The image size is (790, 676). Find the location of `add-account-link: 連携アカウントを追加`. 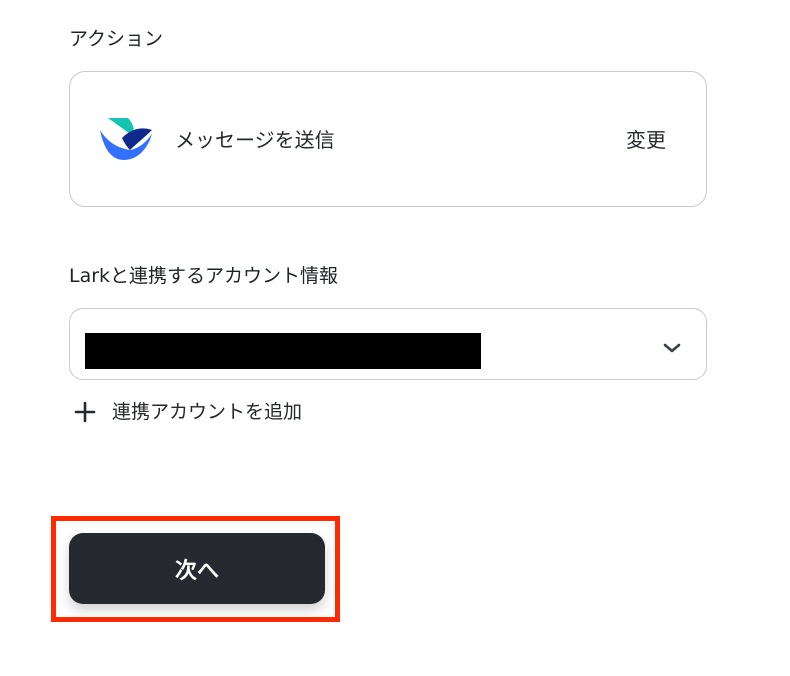

add-account-link: 連携アカウントを追加 is located at coordinates (188, 412).